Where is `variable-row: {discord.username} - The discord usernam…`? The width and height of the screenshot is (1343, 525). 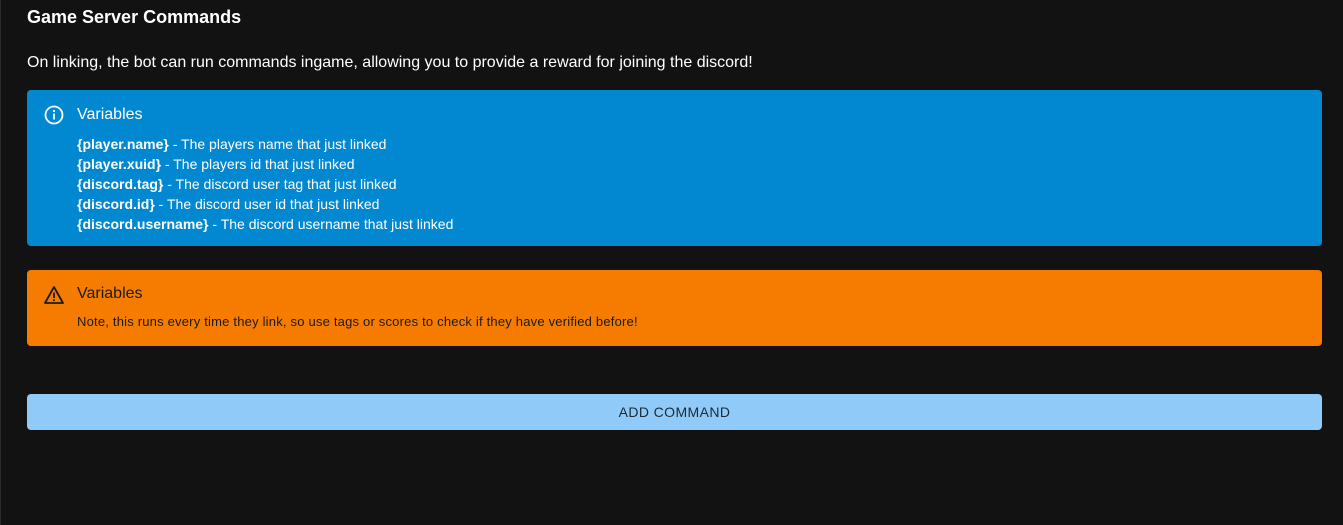 variable-row: {discord.username} - The discord usernam… is located at coordinates (265, 224).